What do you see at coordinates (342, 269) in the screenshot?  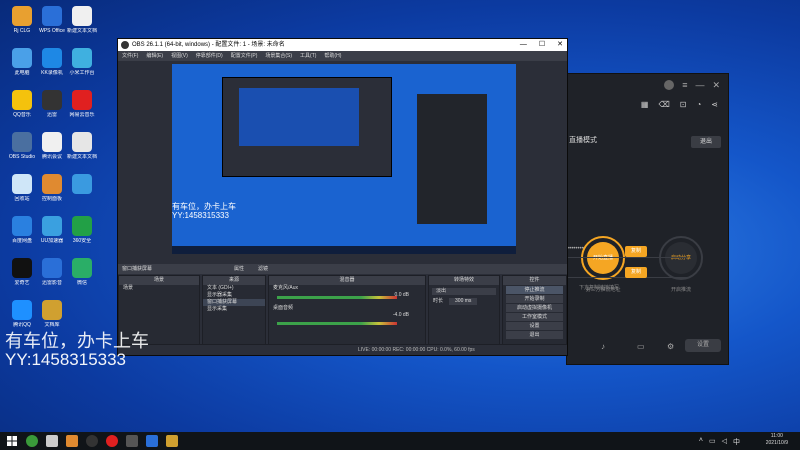 I see `source-toolbar: 窗口捕获屏幕 属性 滤镜` at bounding box center [342, 269].